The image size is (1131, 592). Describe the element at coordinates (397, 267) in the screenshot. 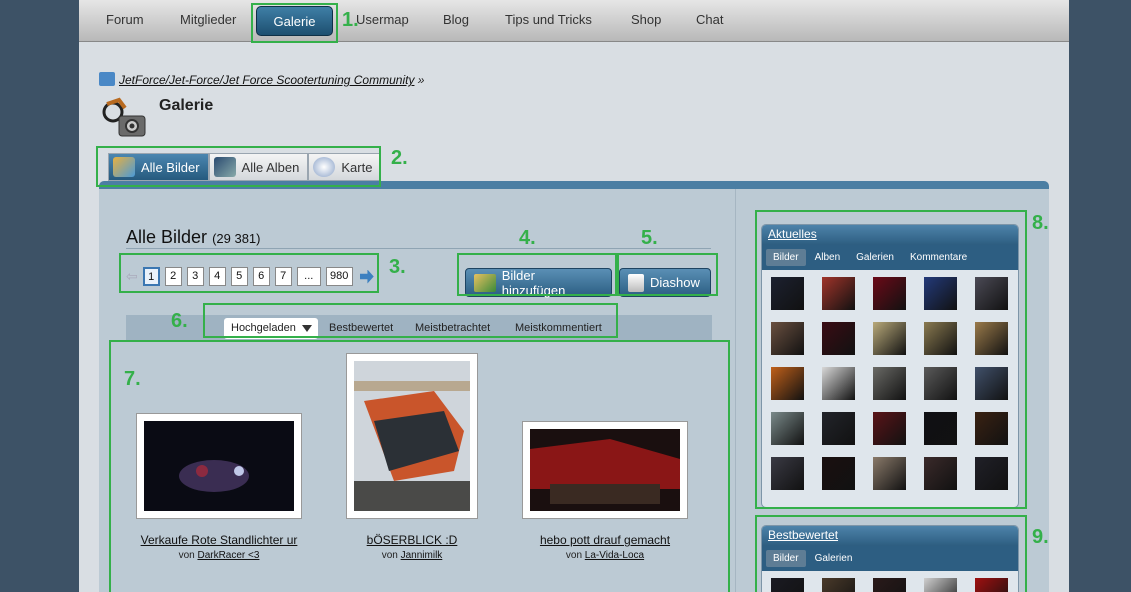

I see `annotation-number: 3.` at that location.